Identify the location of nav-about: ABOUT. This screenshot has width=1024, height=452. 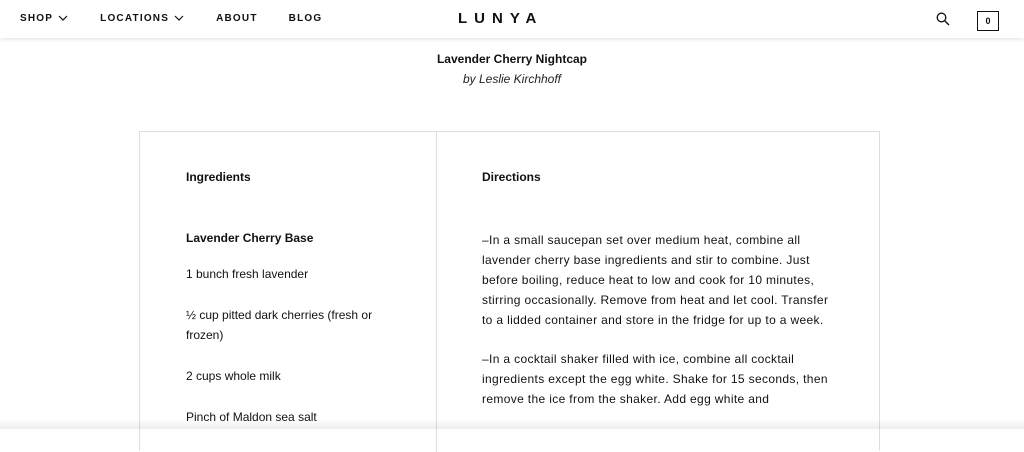
(237, 18).